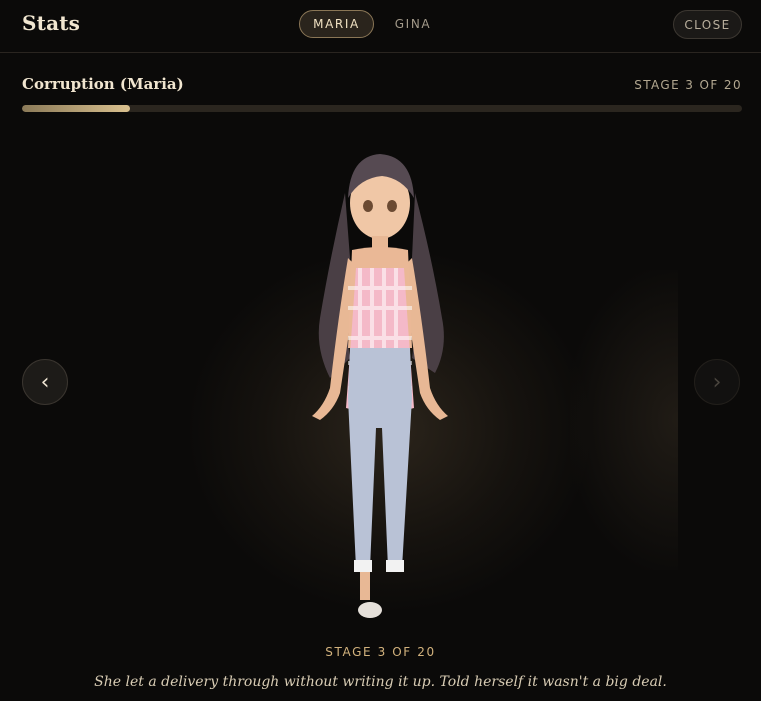  Describe the element at coordinates (688, 85) in the screenshot. I see `stage-indicator: STAGE 3 OF 20` at that location.